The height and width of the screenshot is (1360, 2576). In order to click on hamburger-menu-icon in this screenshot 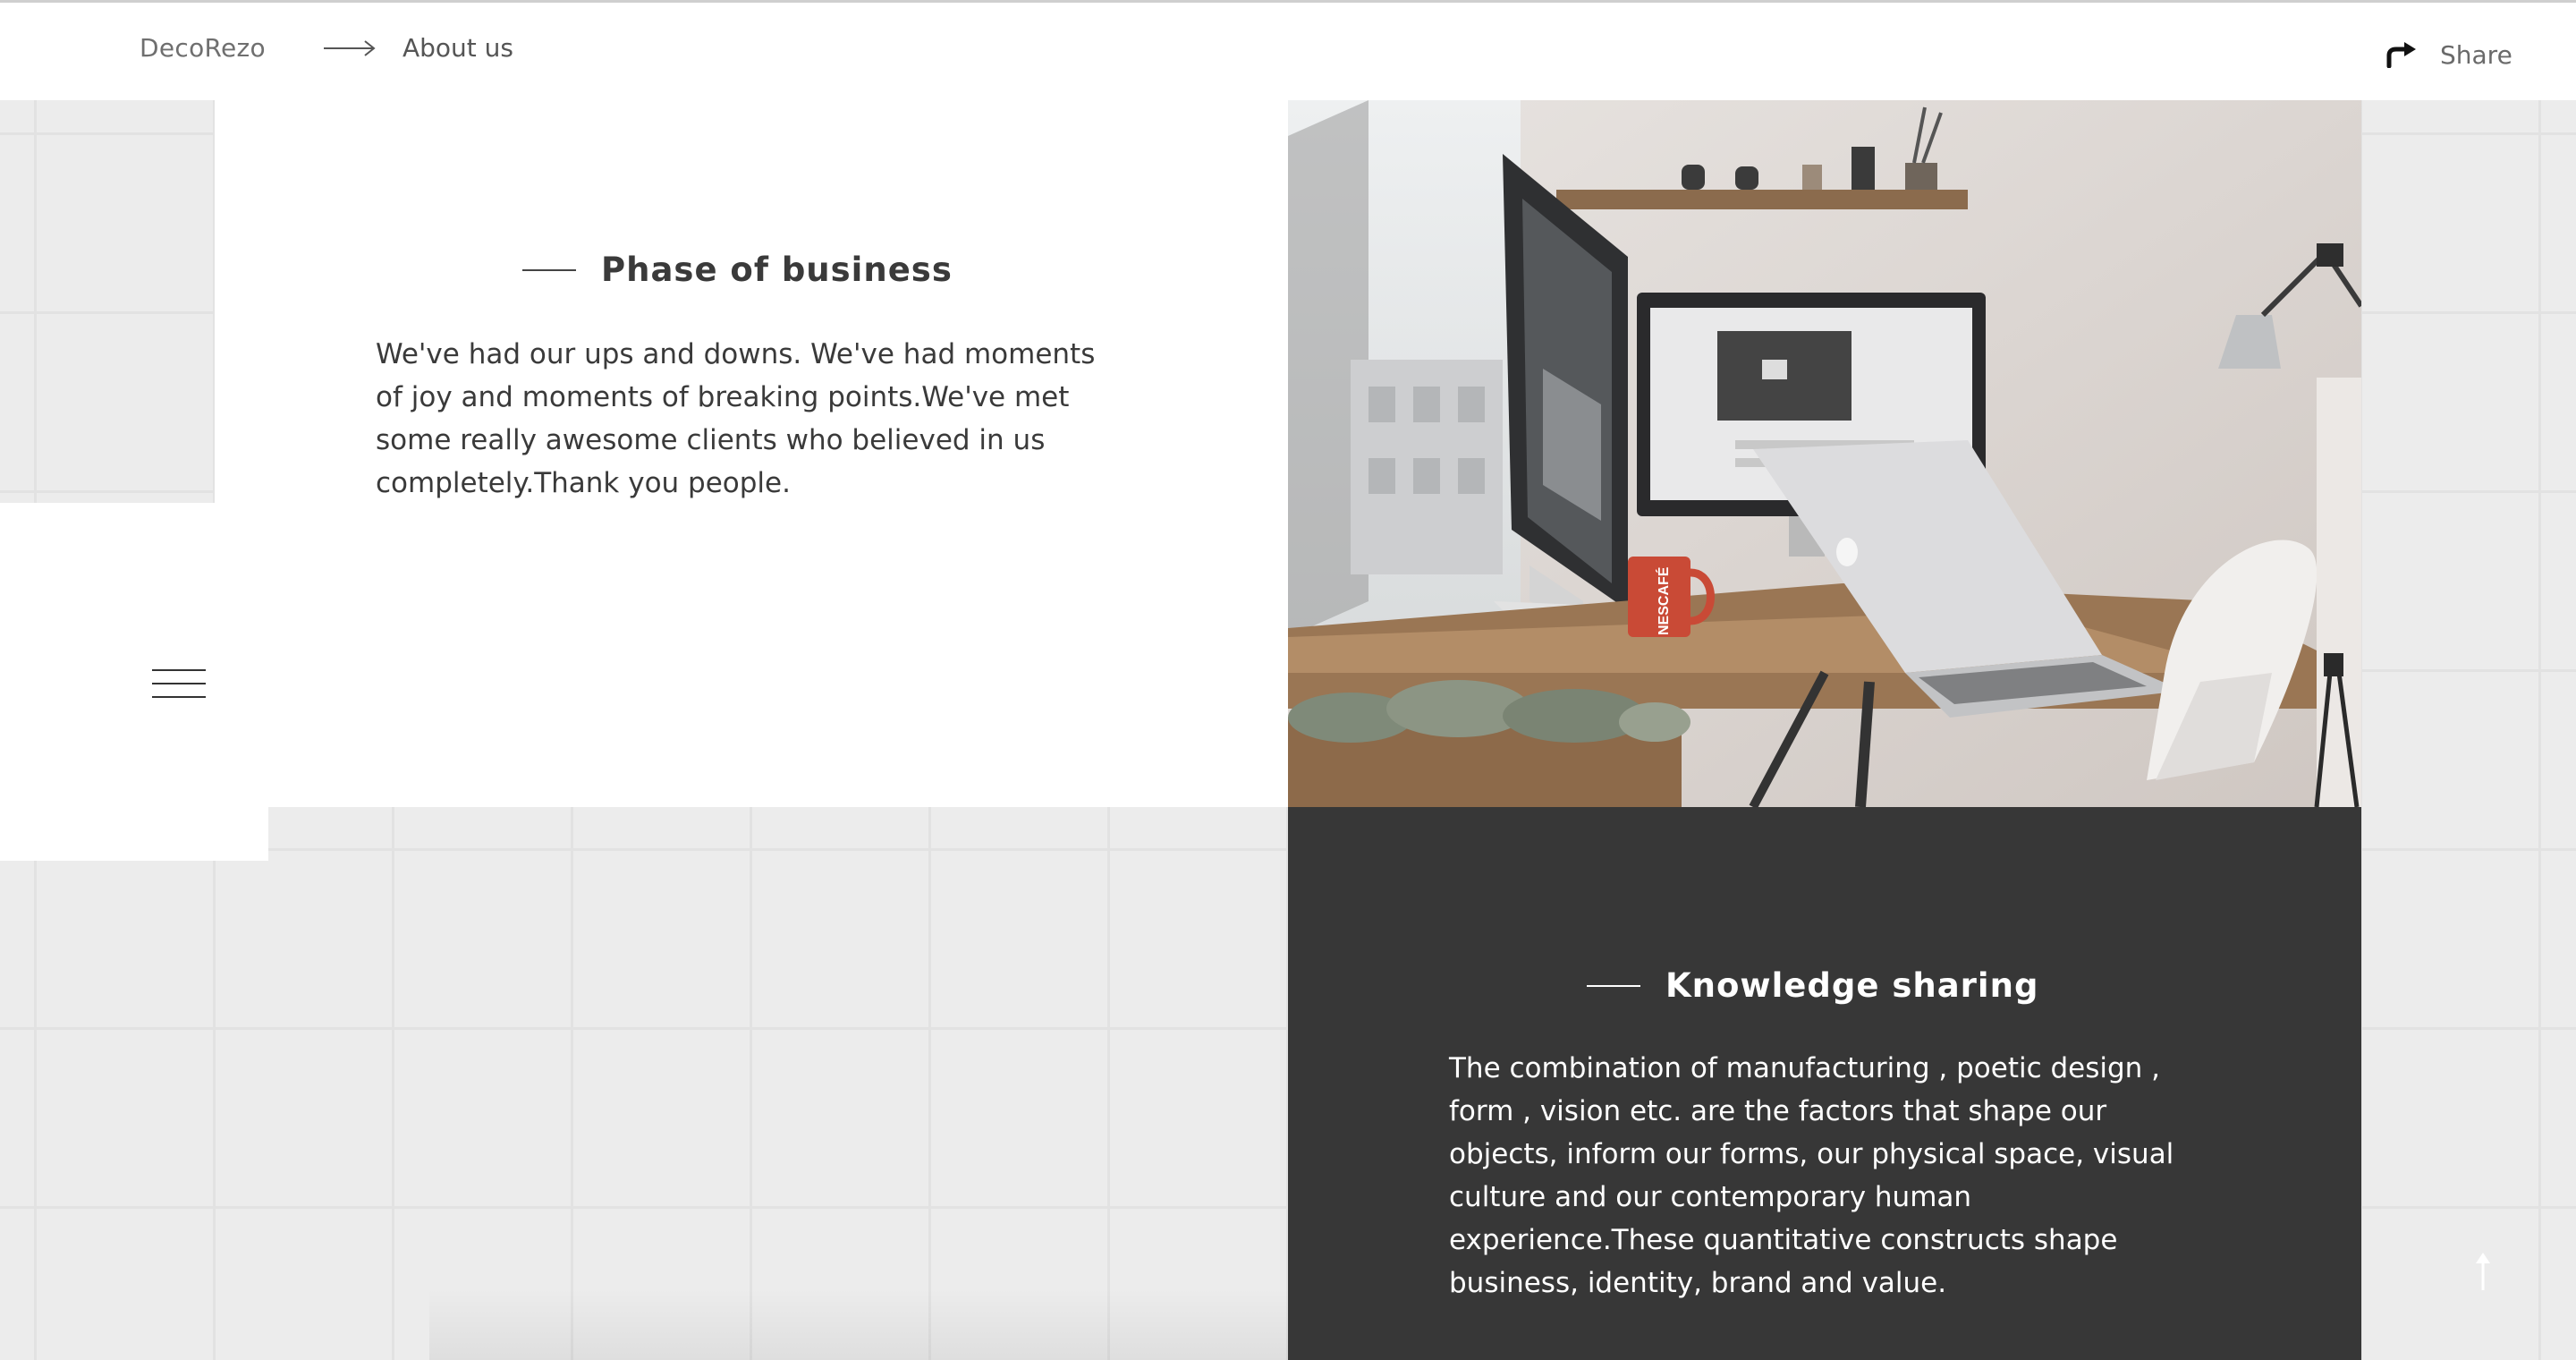, I will do `click(179, 684)`.